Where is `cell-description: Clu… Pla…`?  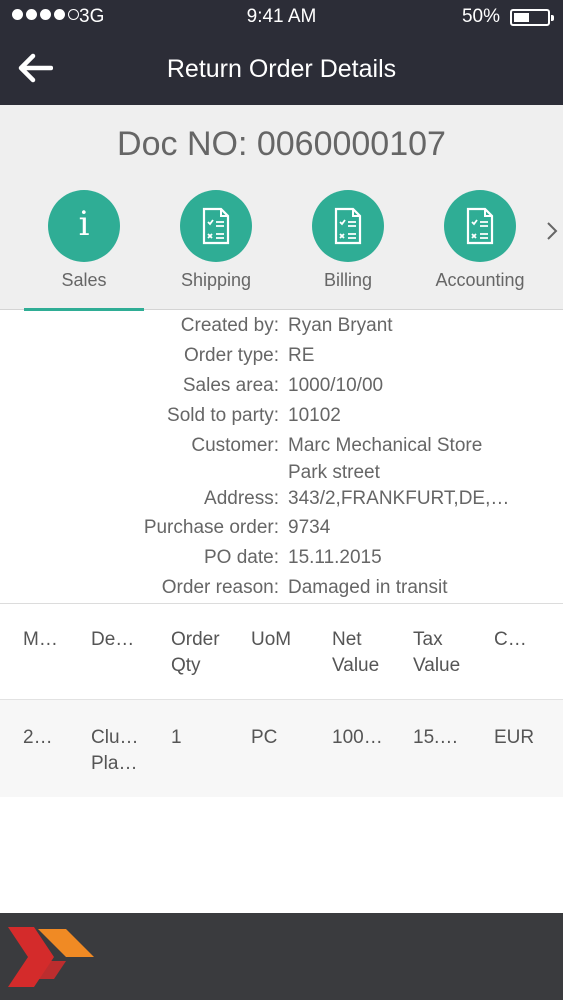 cell-description: Clu… Pla… is located at coordinates (115, 750).